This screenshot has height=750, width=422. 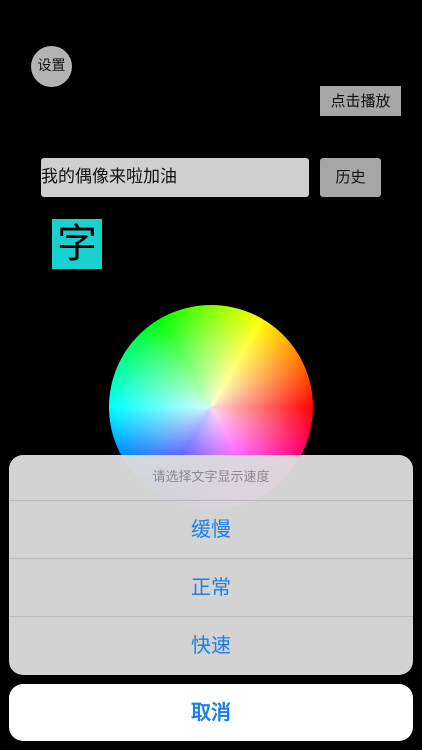 I want to click on option-normal: 正常, so click(x=211, y=588).